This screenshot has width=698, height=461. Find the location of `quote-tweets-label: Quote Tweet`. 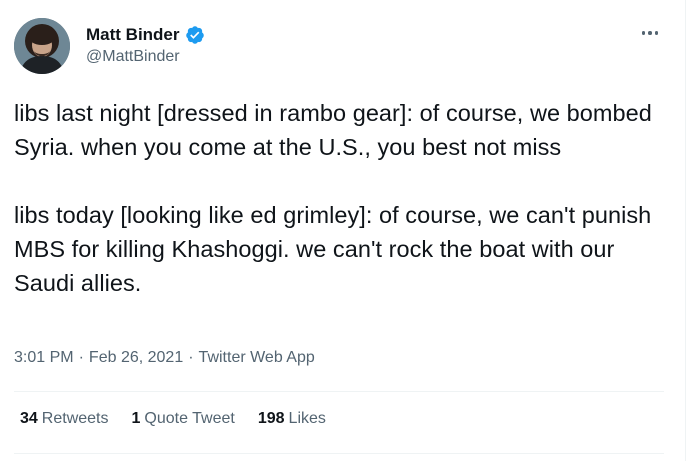

quote-tweets-label: Quote Tweet is located at coordinates (189, 418).